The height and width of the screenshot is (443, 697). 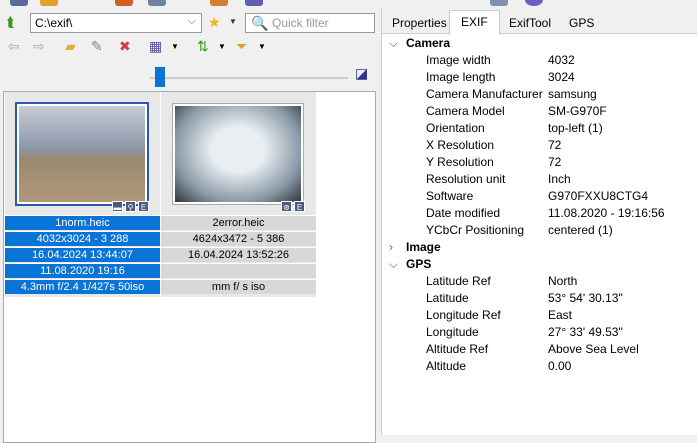 I want to click on property-value: top-left (1), so click(x=575, y=128).